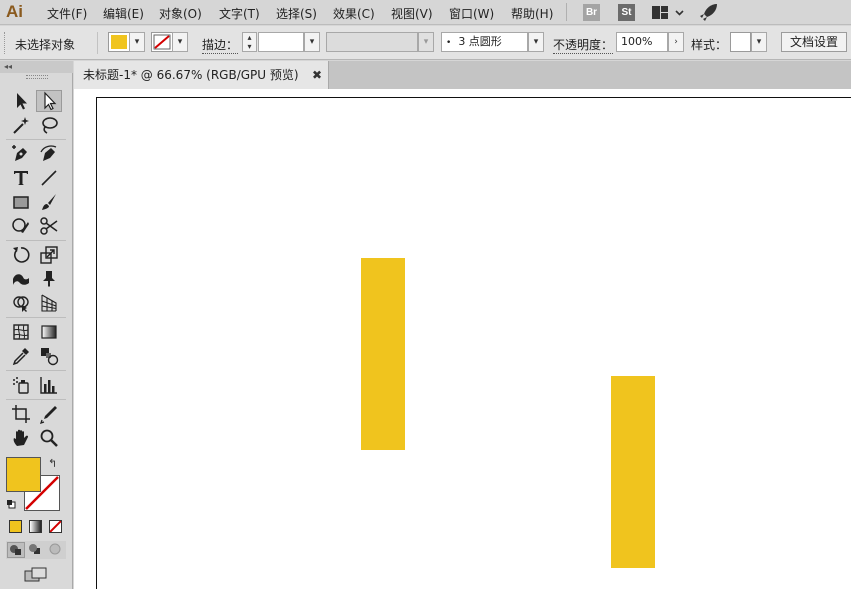 Image resolution: width=851 pixels, height=589 pixels. I want to click on document-tab-title: 未标题-1* @ 66.67% (RGB/GPU 预览), so click(191, 75).